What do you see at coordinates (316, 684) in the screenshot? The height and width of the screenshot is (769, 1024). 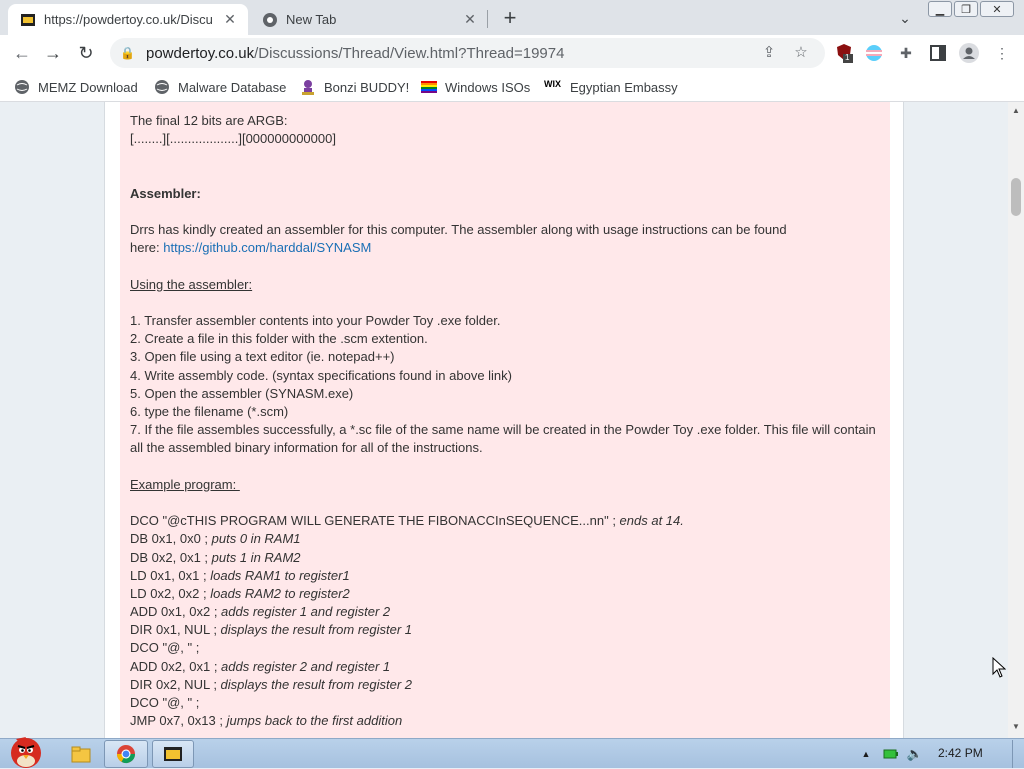 I see `code-comment: displays the result from register 2` at bounding box center [316, 684].